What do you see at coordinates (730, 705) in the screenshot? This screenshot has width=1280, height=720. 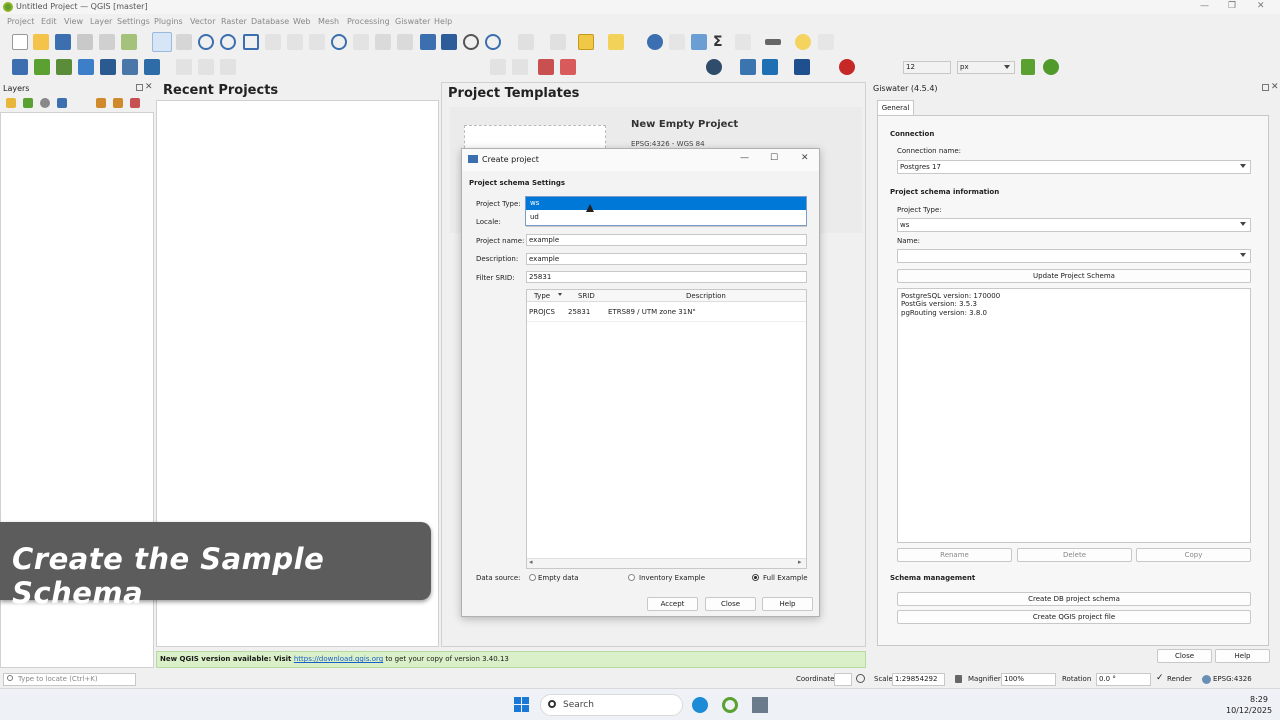 I see `qgis-taskbar-icon` at bounding box center [730, 705].